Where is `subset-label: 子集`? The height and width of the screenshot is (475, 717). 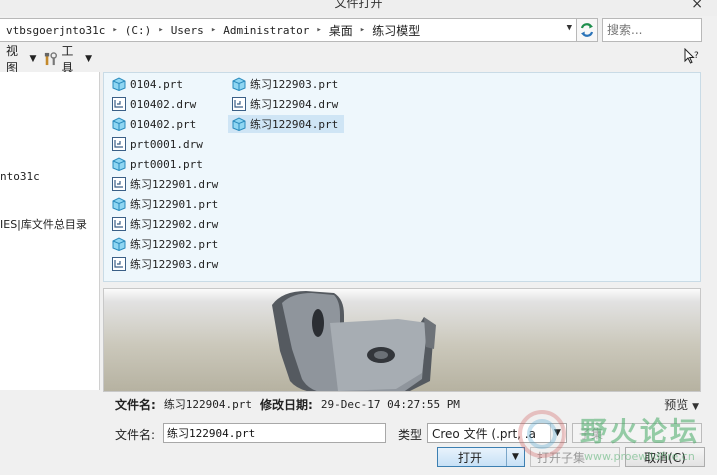 subset-label: 子集 is located at coordinates (591, 433).